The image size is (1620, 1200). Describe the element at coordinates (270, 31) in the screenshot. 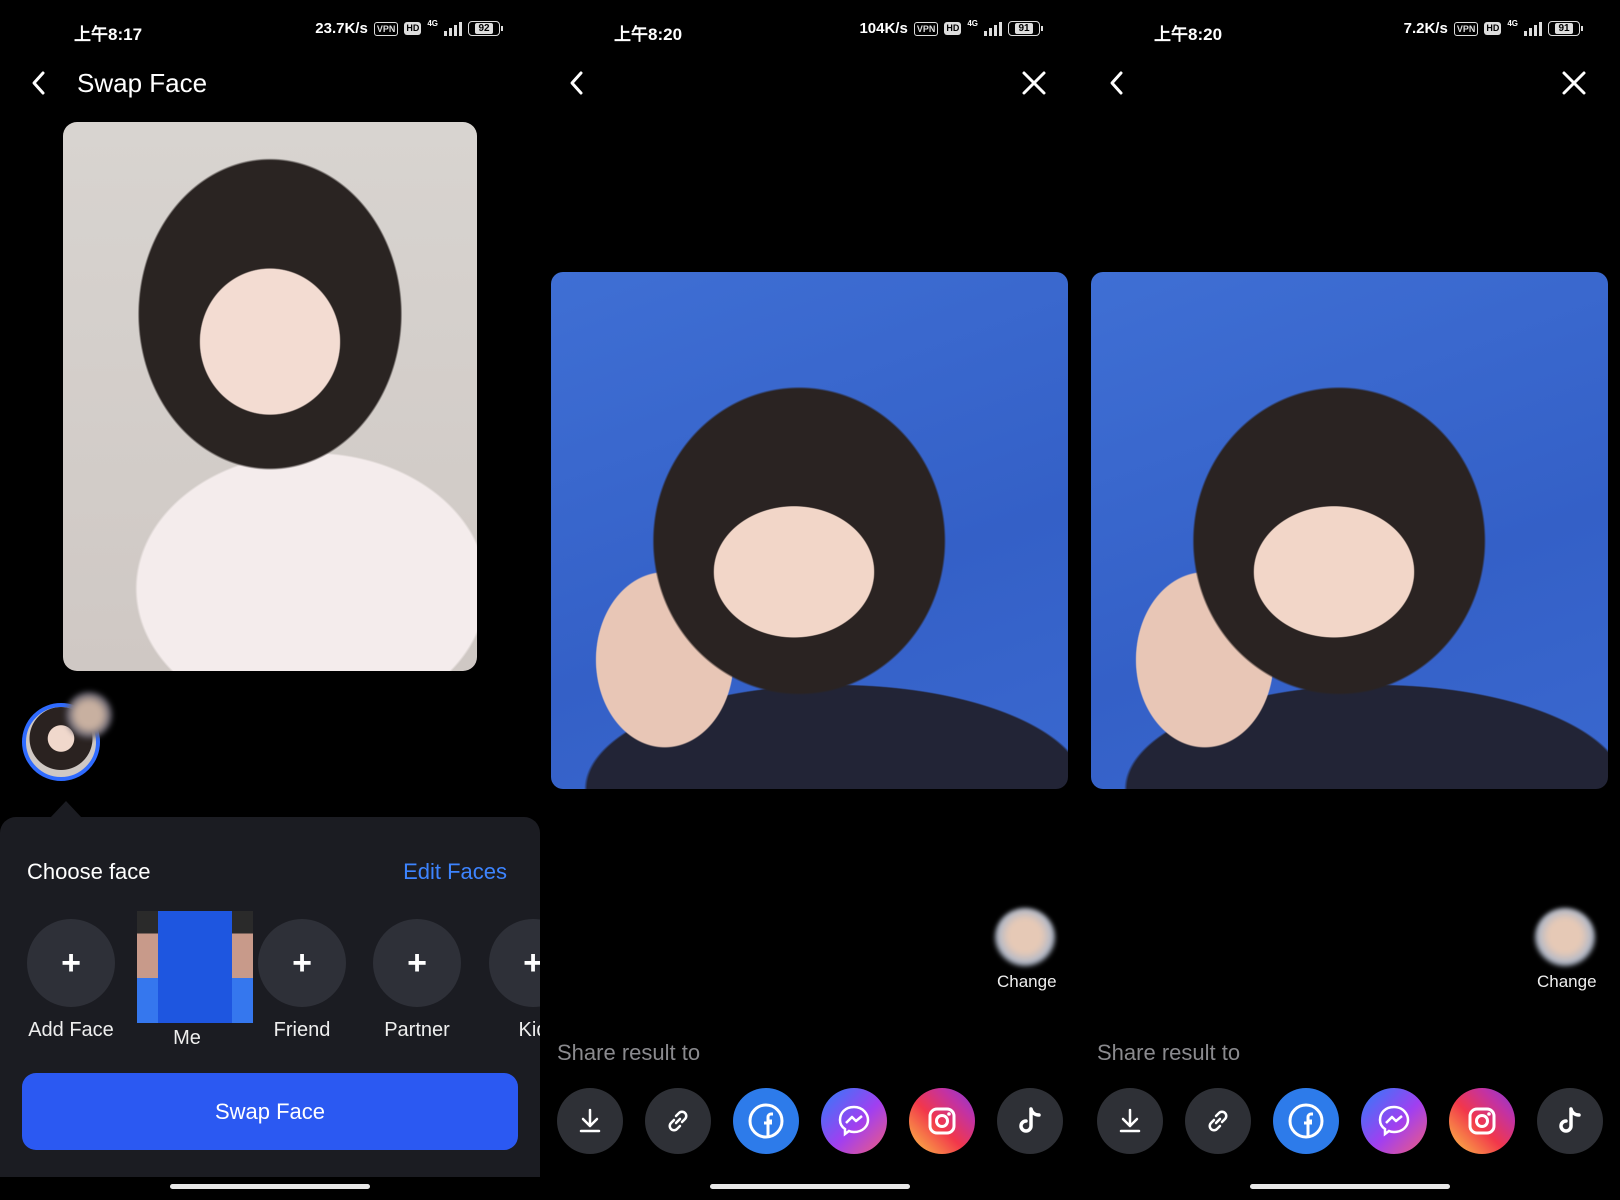

I see `status-bar: 上午8:17 23.7K/s VPN HD 4G 92` at that location.